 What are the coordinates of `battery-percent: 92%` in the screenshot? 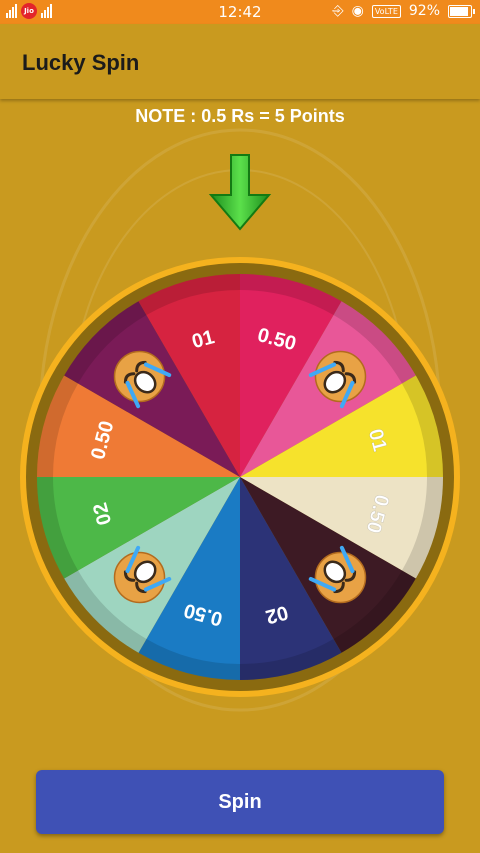 It's located at (424, 11).